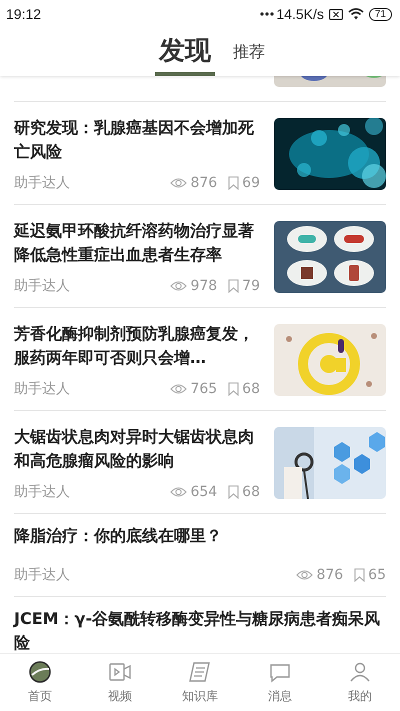 The width and height of the screenshot is (400, 711). Describe the element at coordinates (335, 14) in the screenshot. I see `no-sim-icon` at that location.